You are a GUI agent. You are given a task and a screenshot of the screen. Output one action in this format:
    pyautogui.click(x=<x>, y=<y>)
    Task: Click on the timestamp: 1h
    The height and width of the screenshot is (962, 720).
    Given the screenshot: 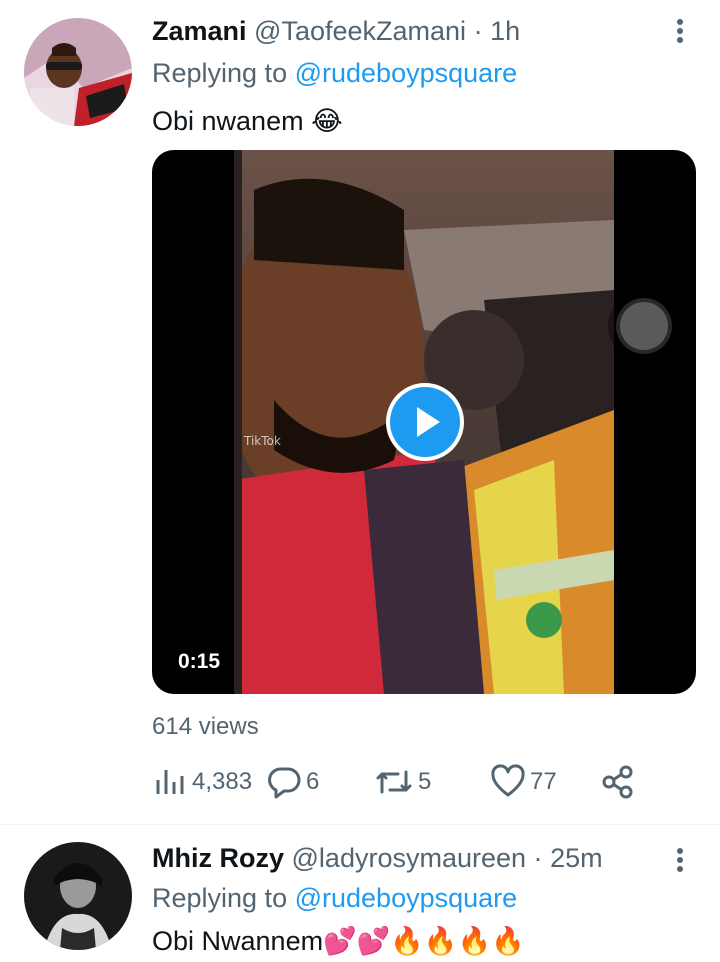 What is the action you would take?
    pyautogui.click(x=505, y=31)
    